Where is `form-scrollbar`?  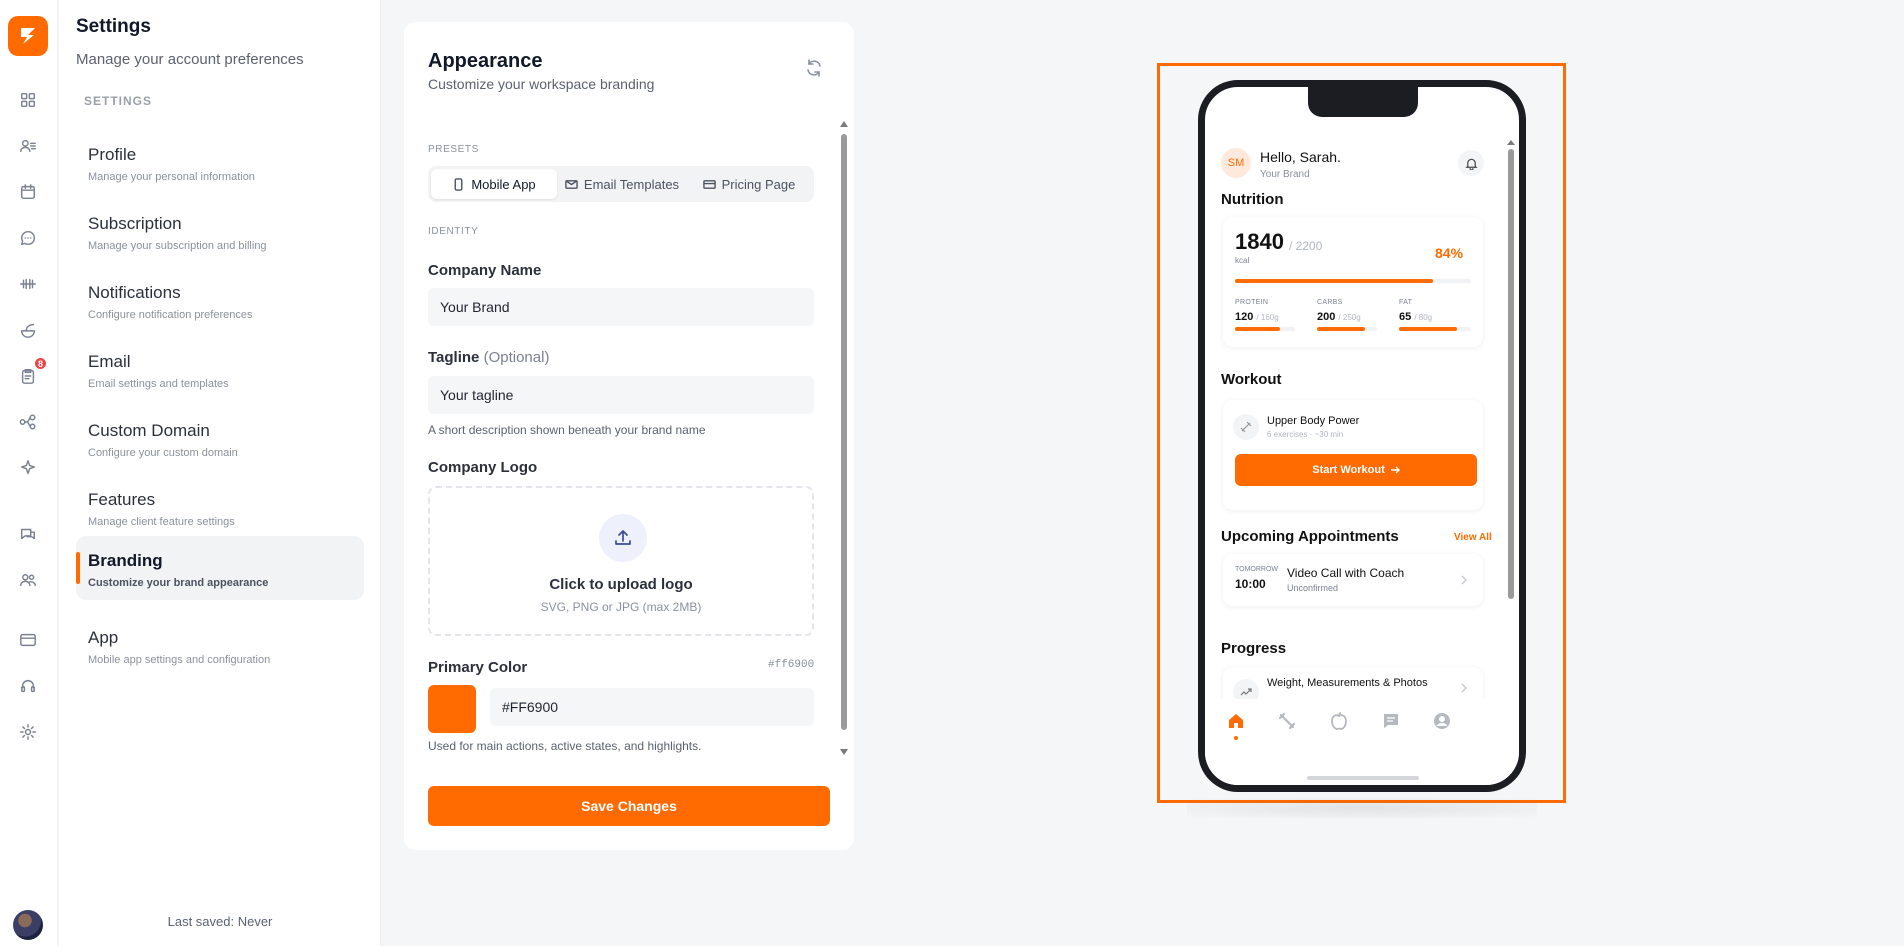
form-scrollbar is located at coordinates (844, 438).